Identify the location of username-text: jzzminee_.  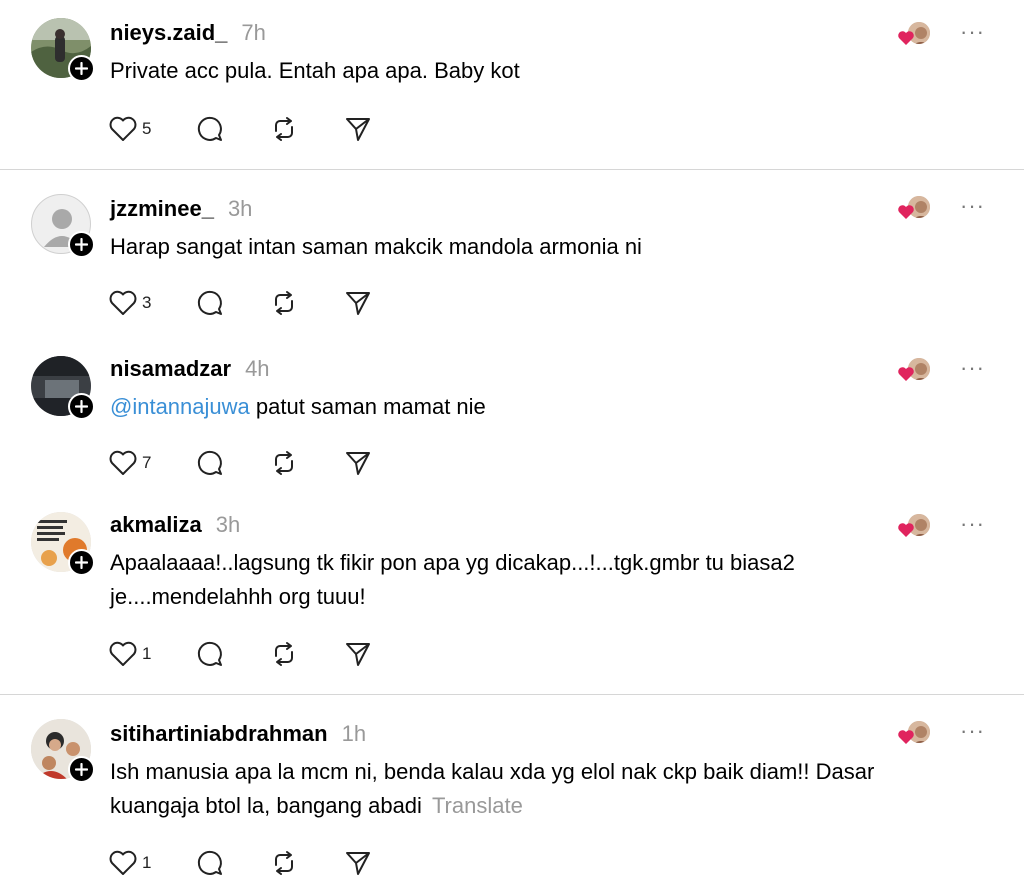
(162, 208).